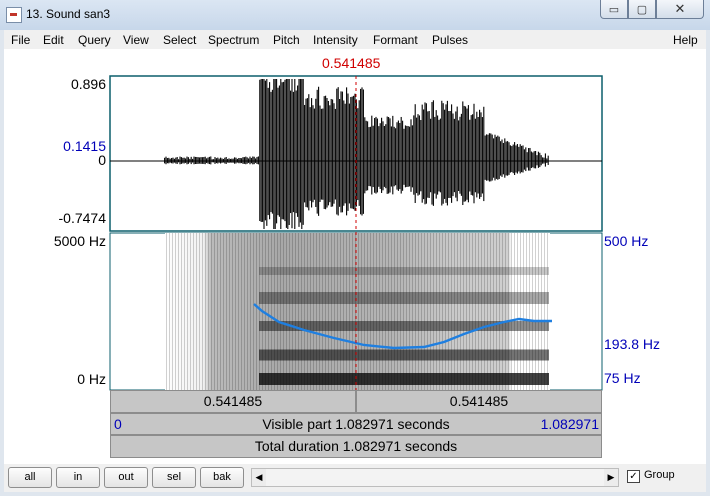  What do you see at coordinates (395, 40) in the screenshot?
I see `menu-formant: Formant` at bounding box center [395, 40].